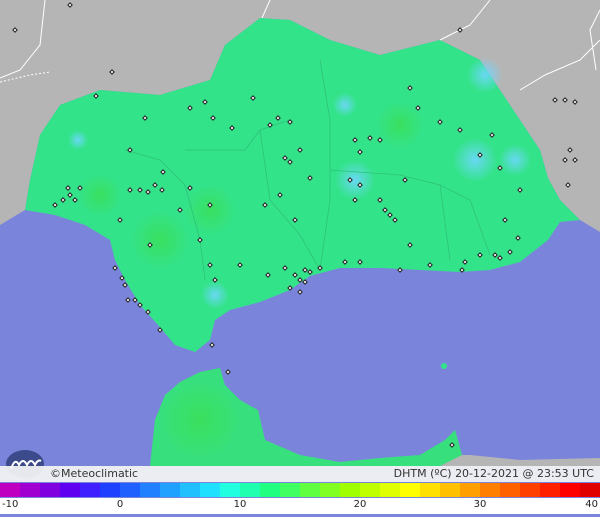  Describe the element at coordinates (591, 504) in the screenshot. I see `colorbar-tick-label: 40` at that location.